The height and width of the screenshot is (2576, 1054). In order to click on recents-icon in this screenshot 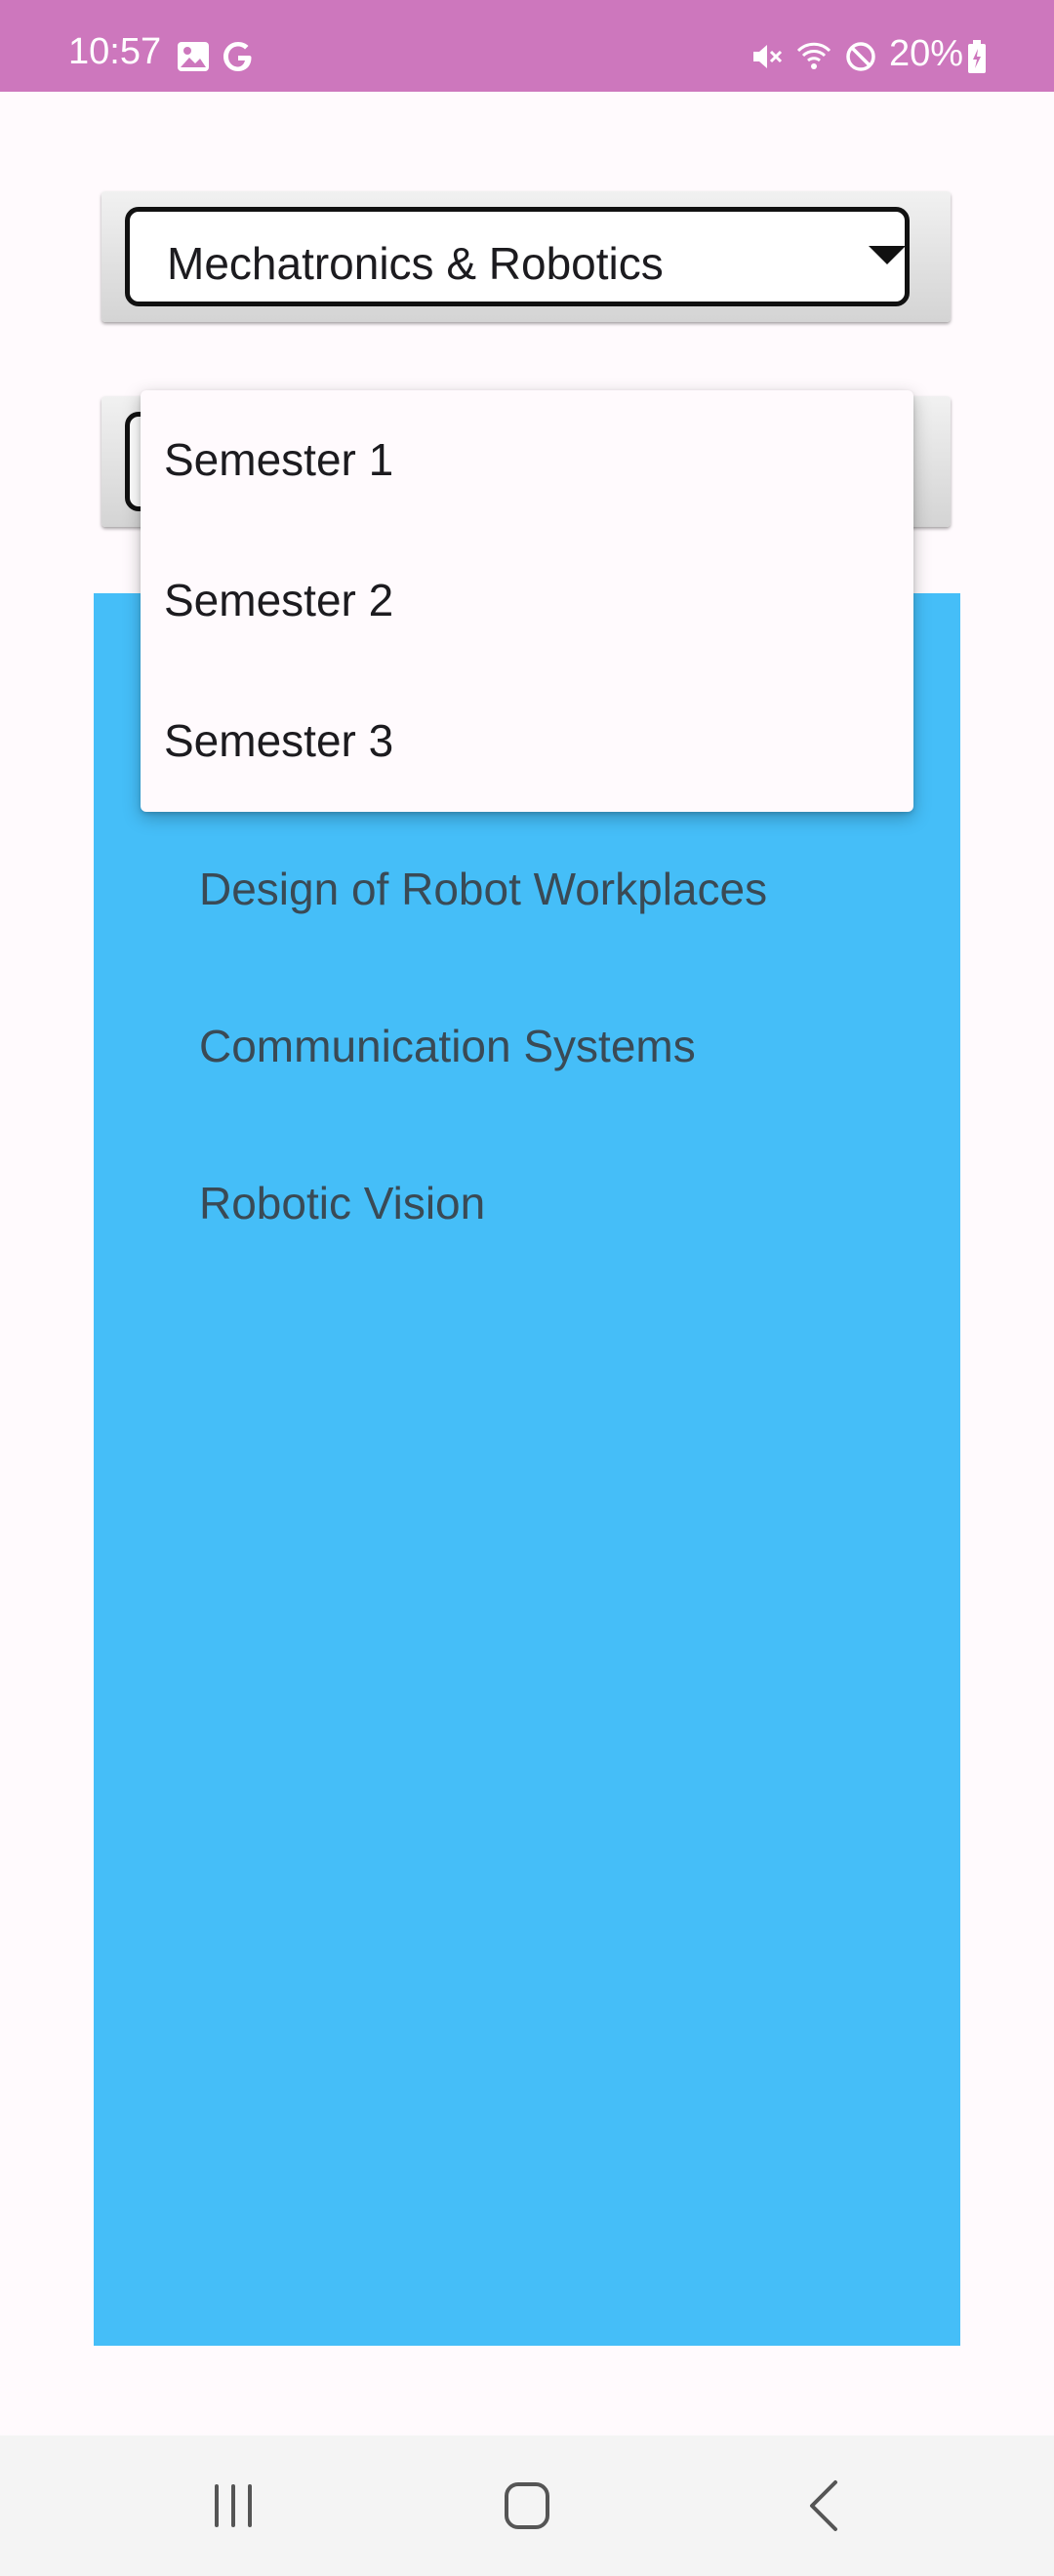, I will do `click(233, 2506)`.